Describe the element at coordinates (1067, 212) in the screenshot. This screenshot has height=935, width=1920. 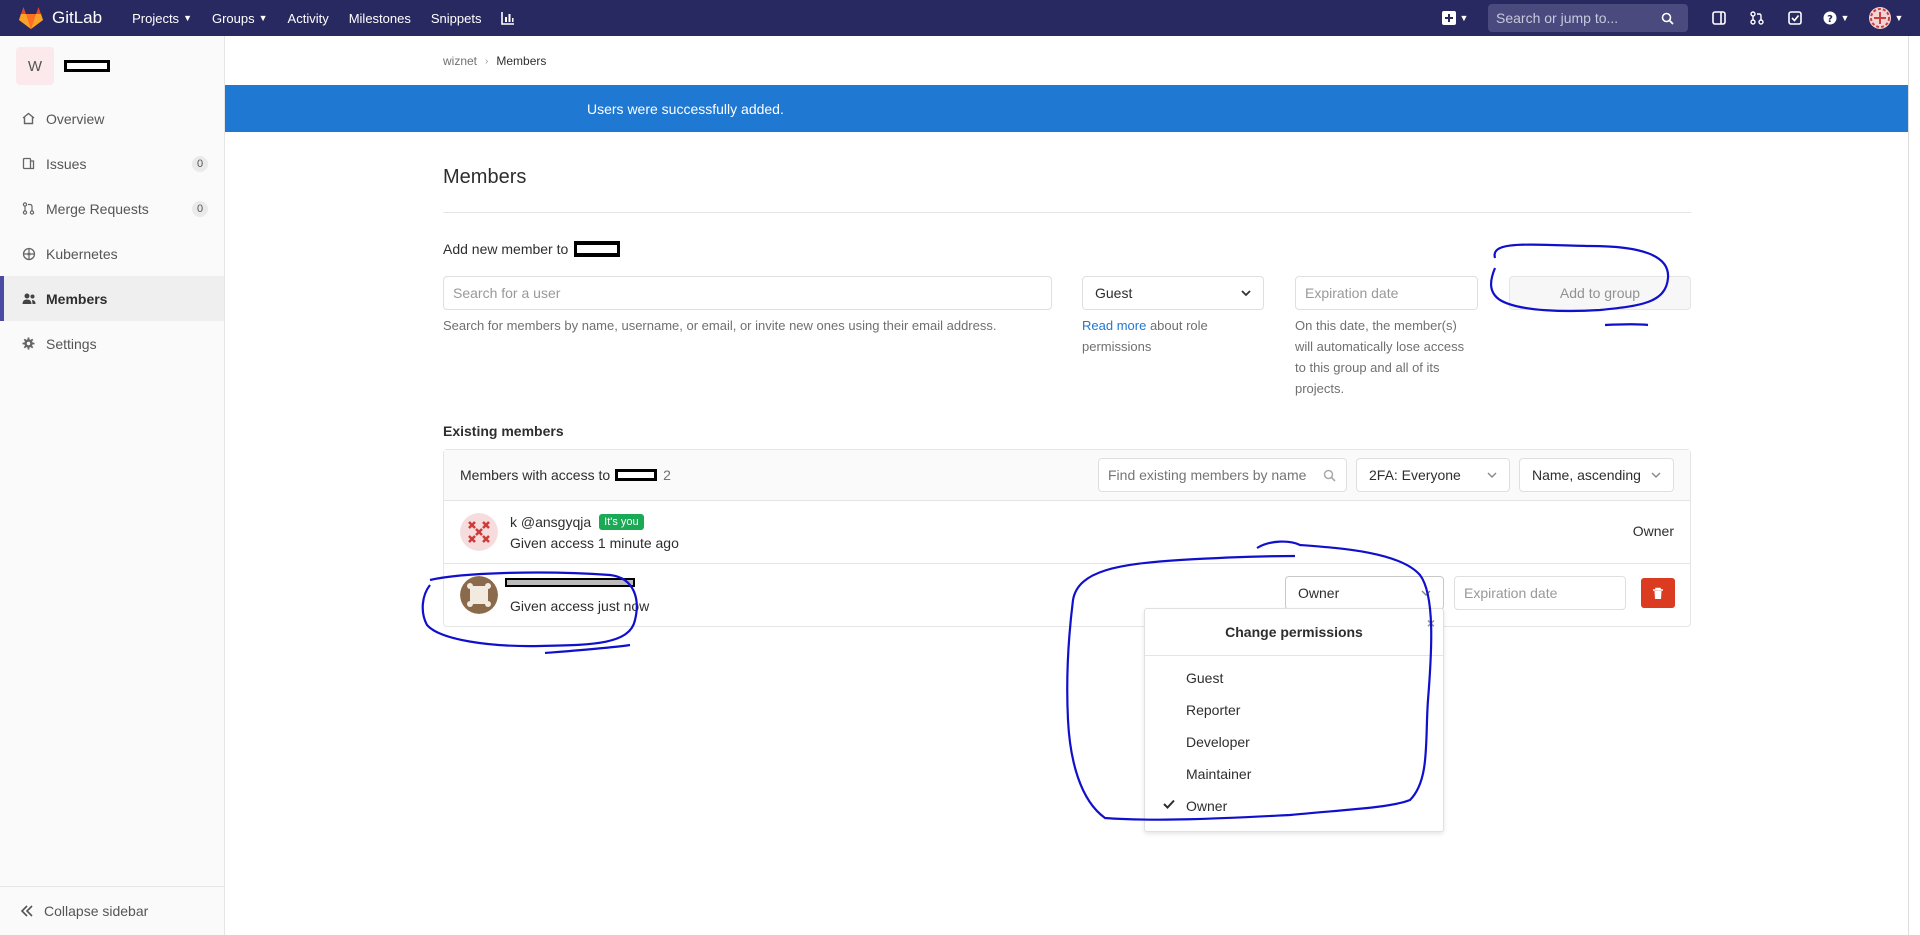
I see `title-divider` at that location.